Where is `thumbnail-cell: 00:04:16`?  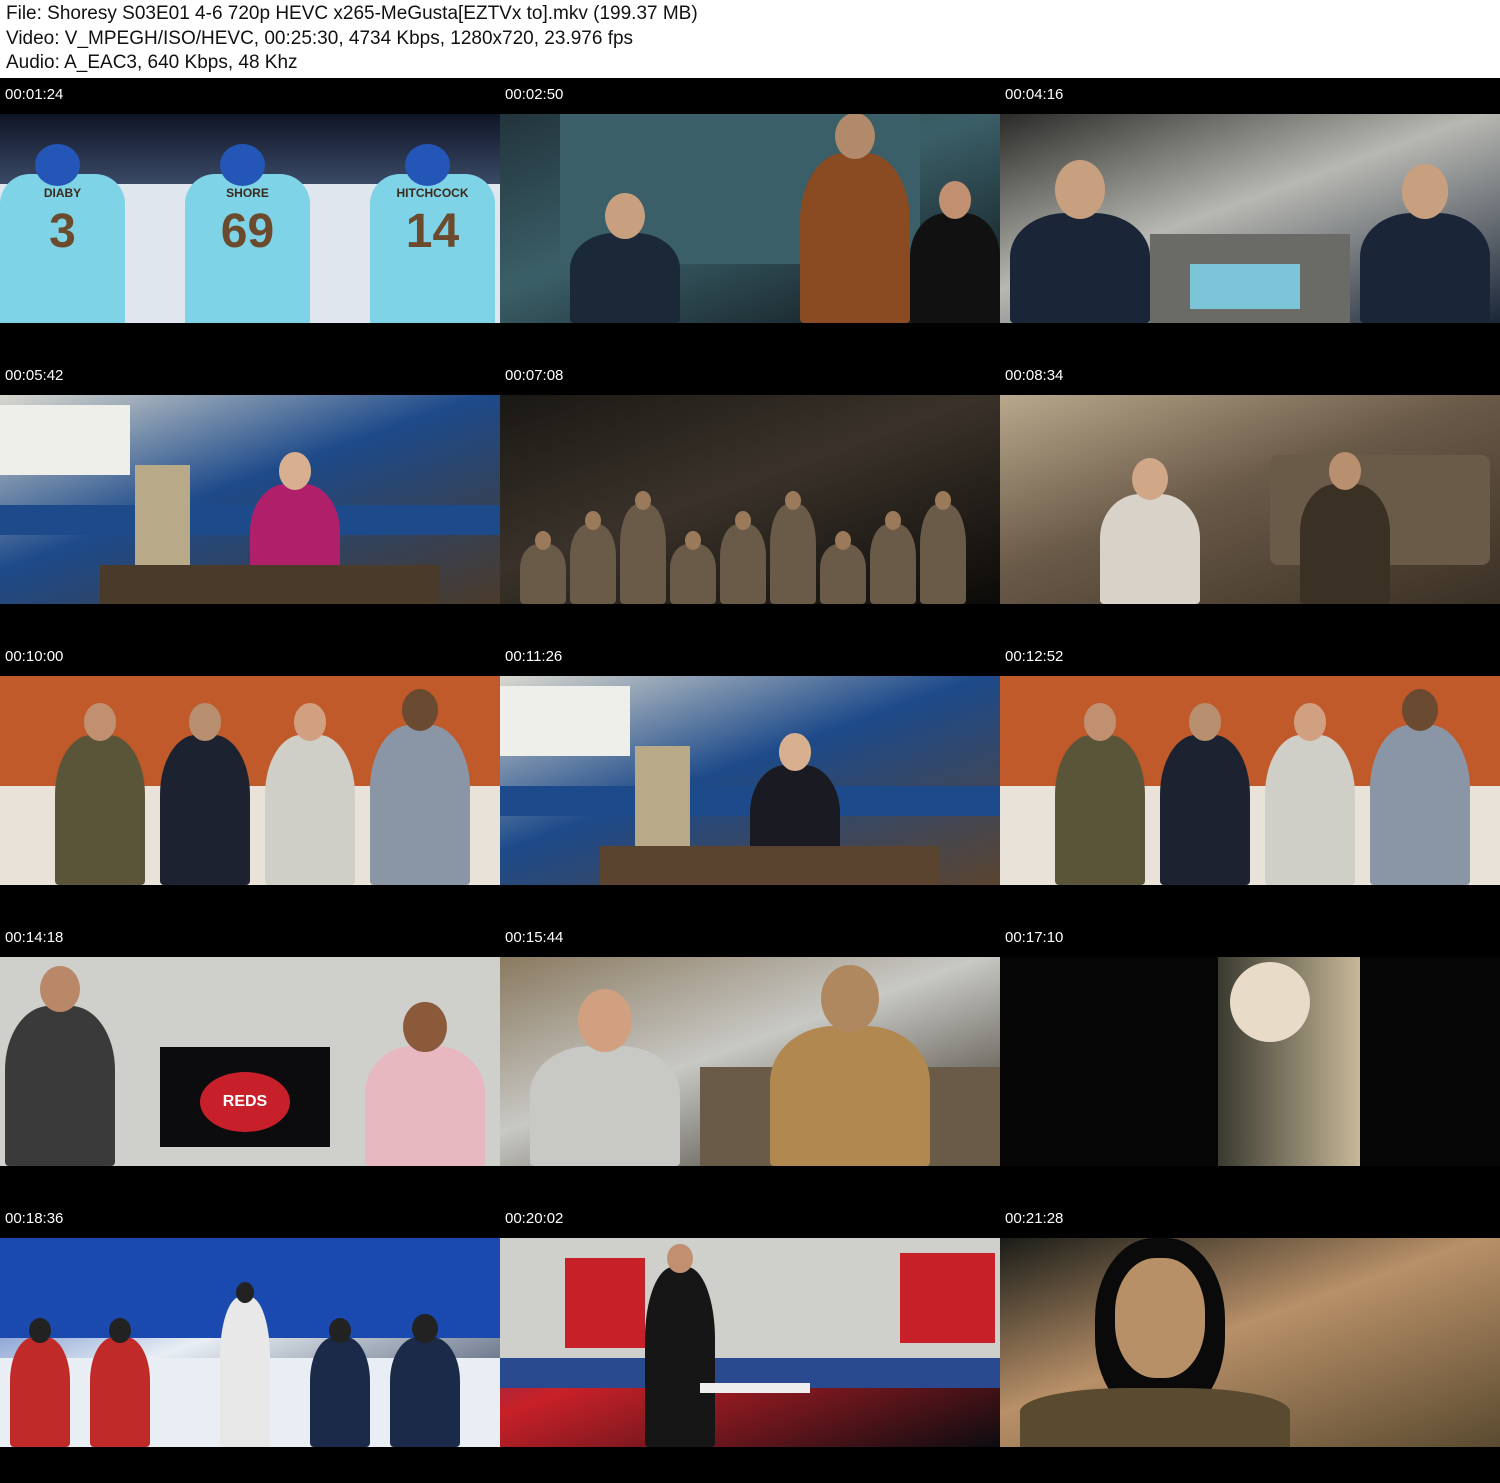 thumbnail-cell: 00:04:16 is located at coordinates (1250, 218).